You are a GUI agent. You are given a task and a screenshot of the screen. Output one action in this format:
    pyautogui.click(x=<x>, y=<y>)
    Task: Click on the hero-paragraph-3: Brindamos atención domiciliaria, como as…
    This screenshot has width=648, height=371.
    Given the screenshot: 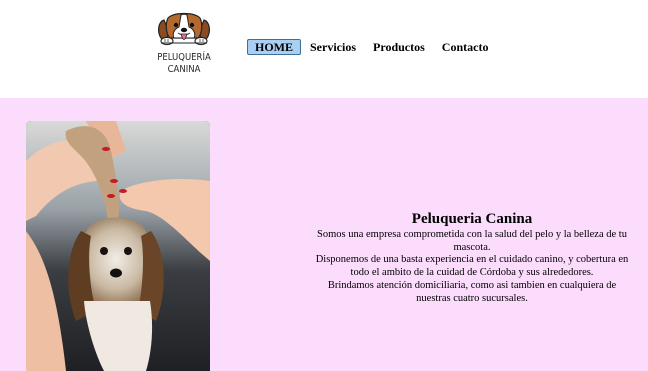 What is the action you would take?
    pyautogui.click(x=472, y=291)
    